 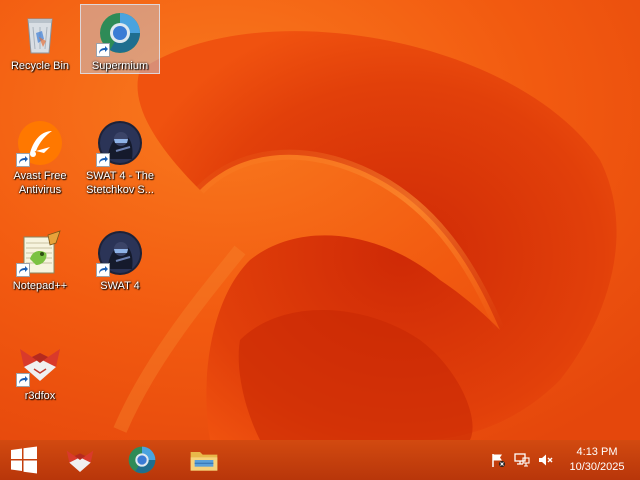 What do you see at coordinates (597, 452) in the screenshot?
I see `clock-time: 4:13 PM` at bounding box center [597, 452].